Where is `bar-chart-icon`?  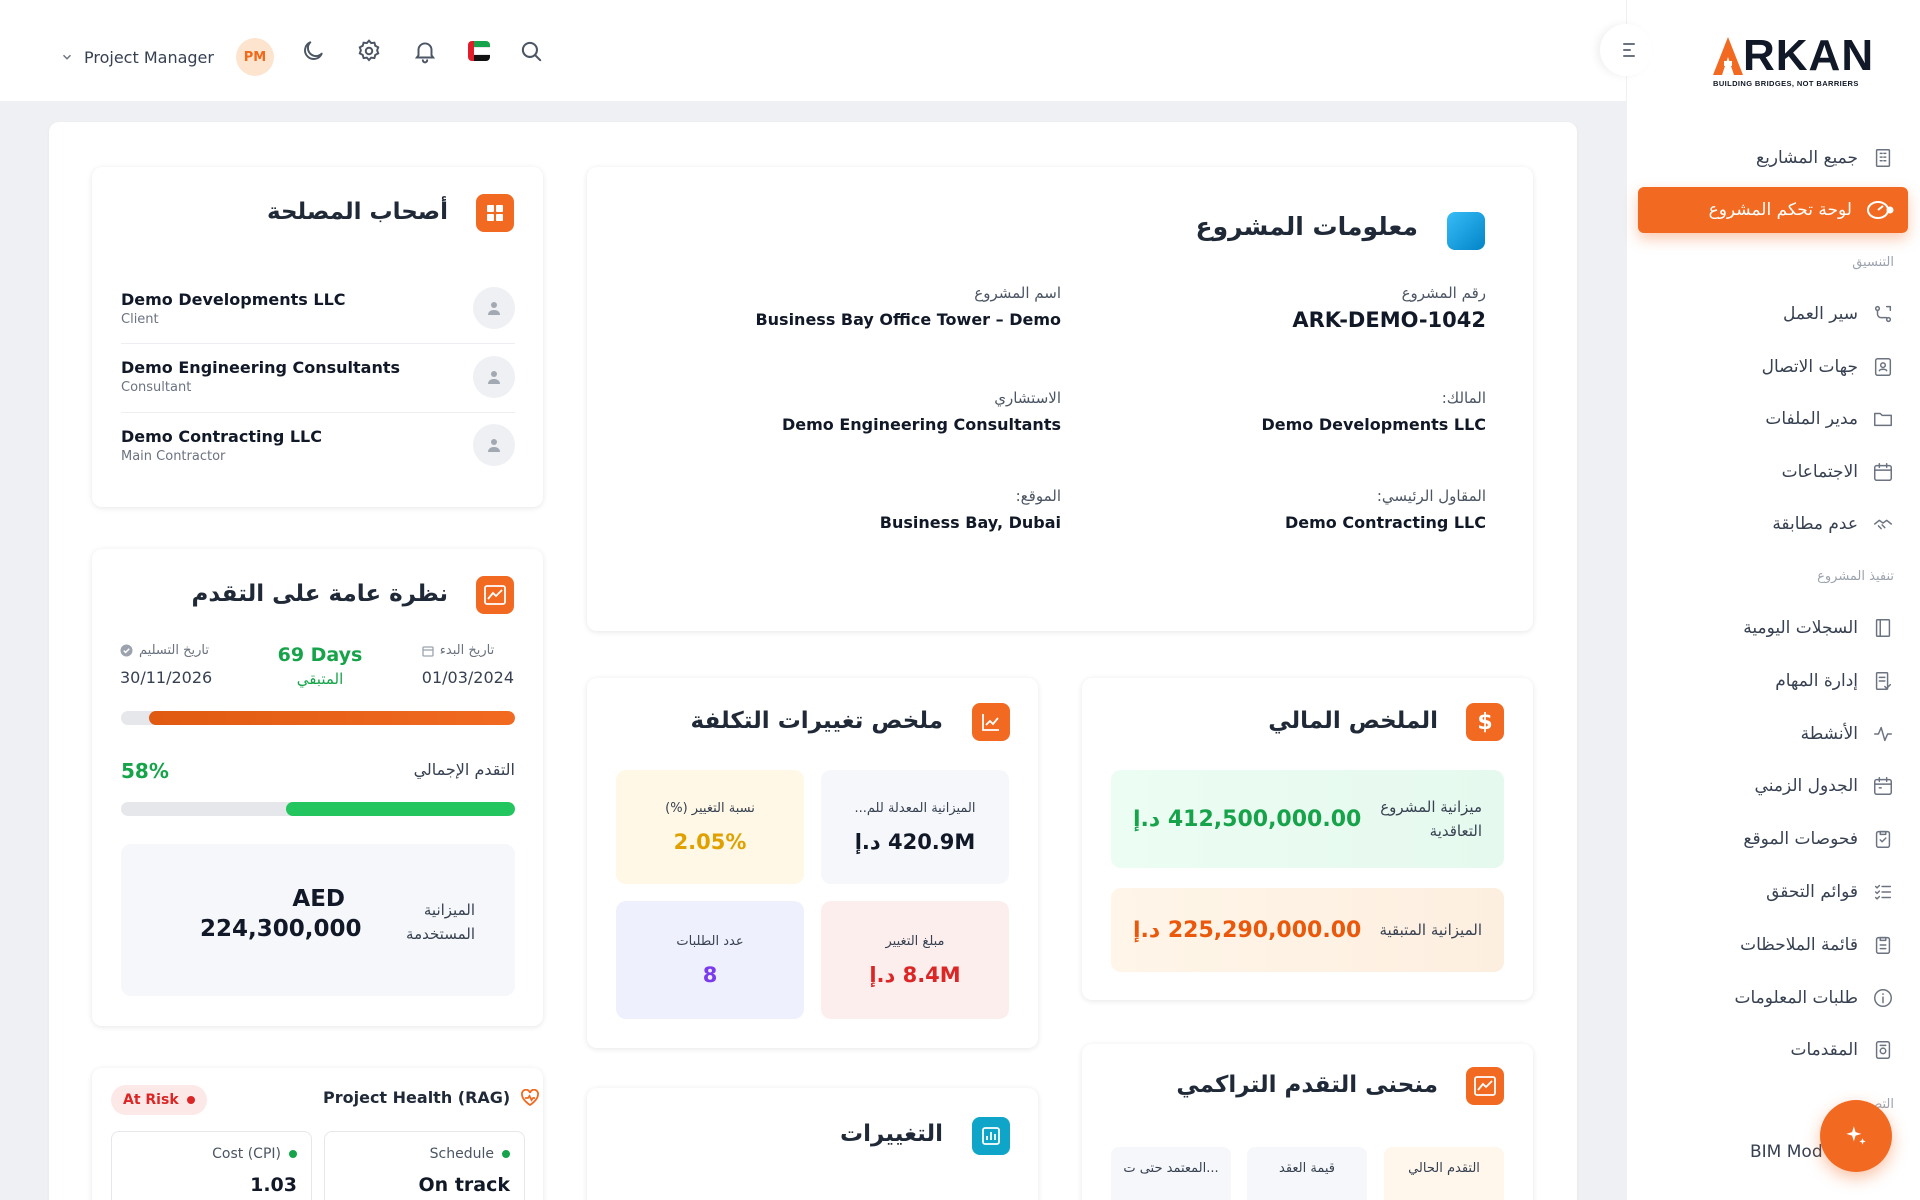 bar-chart-icon is located at coordinates (991, 1136).